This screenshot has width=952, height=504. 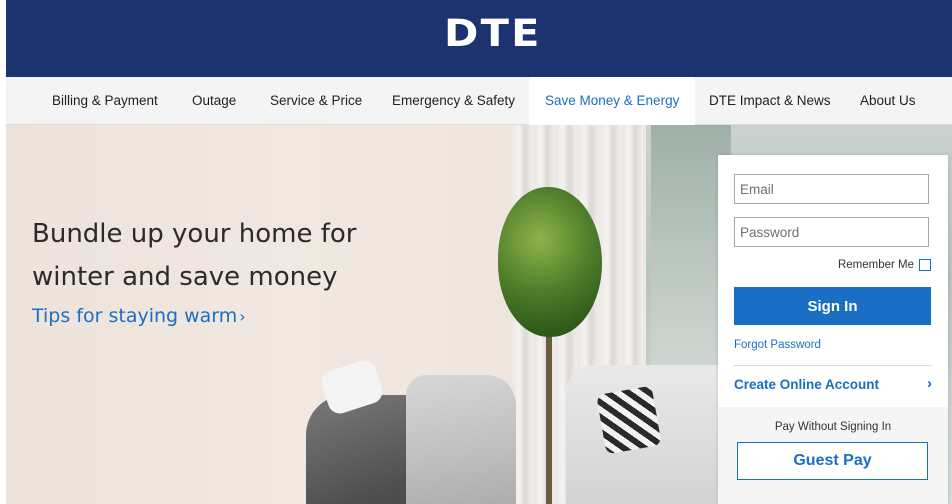 I want to click on hero-plant-image, so click(x=550, y=262).